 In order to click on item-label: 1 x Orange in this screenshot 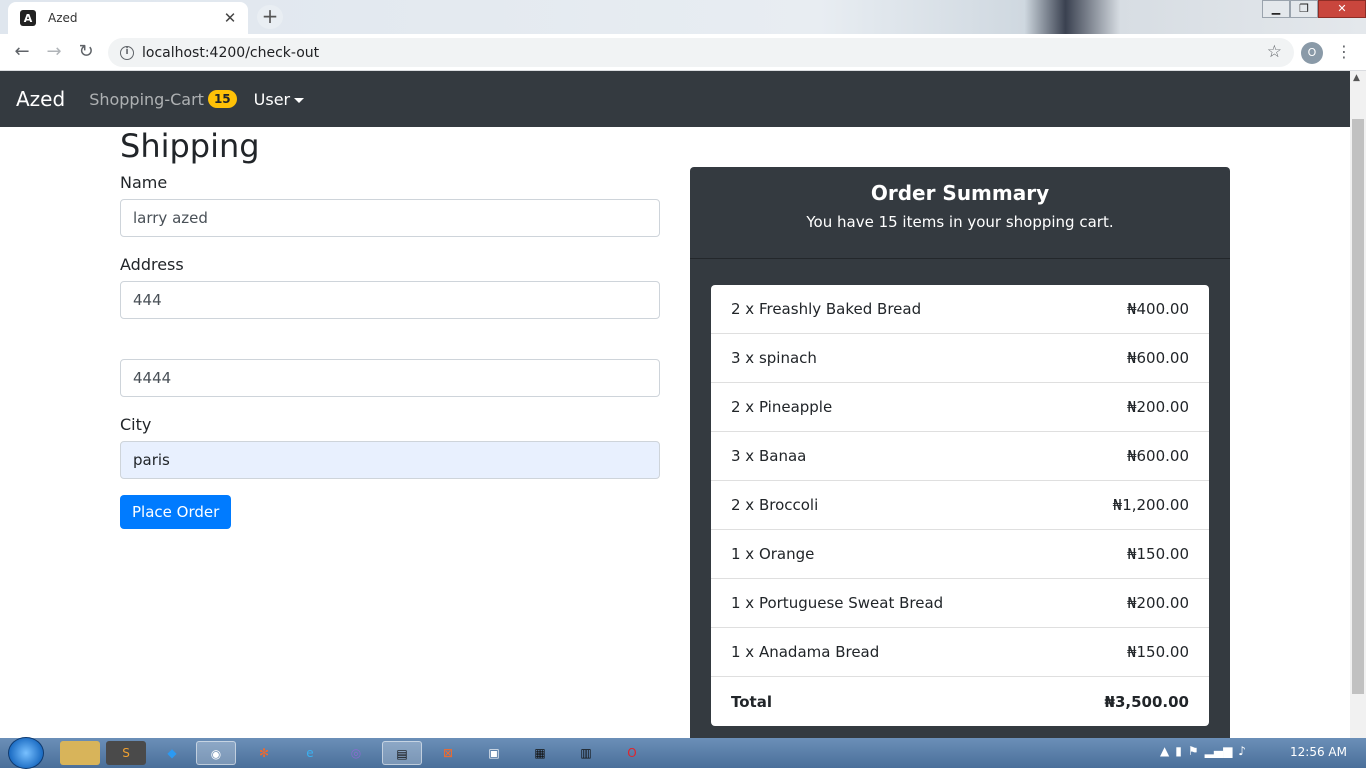, I will do `click(773, 554)`.